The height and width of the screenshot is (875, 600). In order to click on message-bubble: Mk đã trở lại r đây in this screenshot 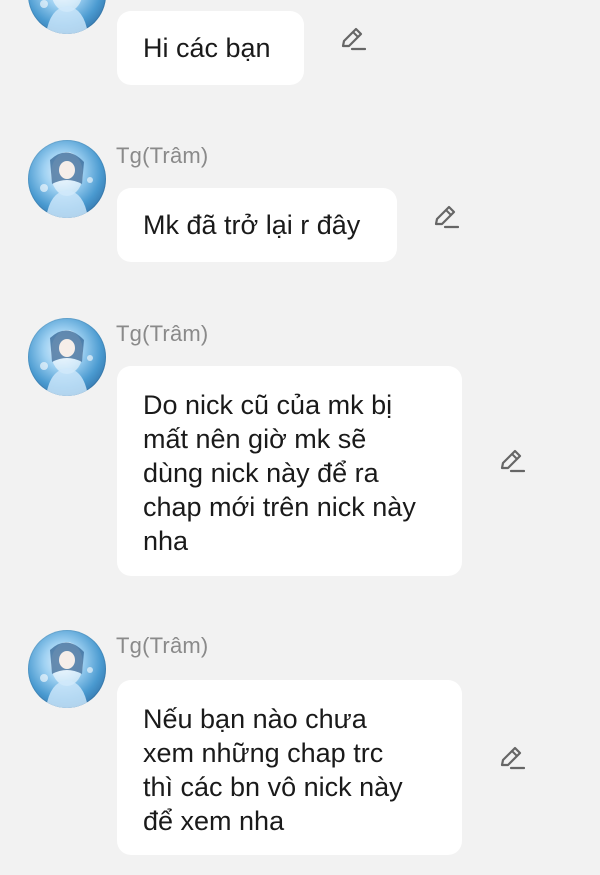, I will do `click(257, 225)`.